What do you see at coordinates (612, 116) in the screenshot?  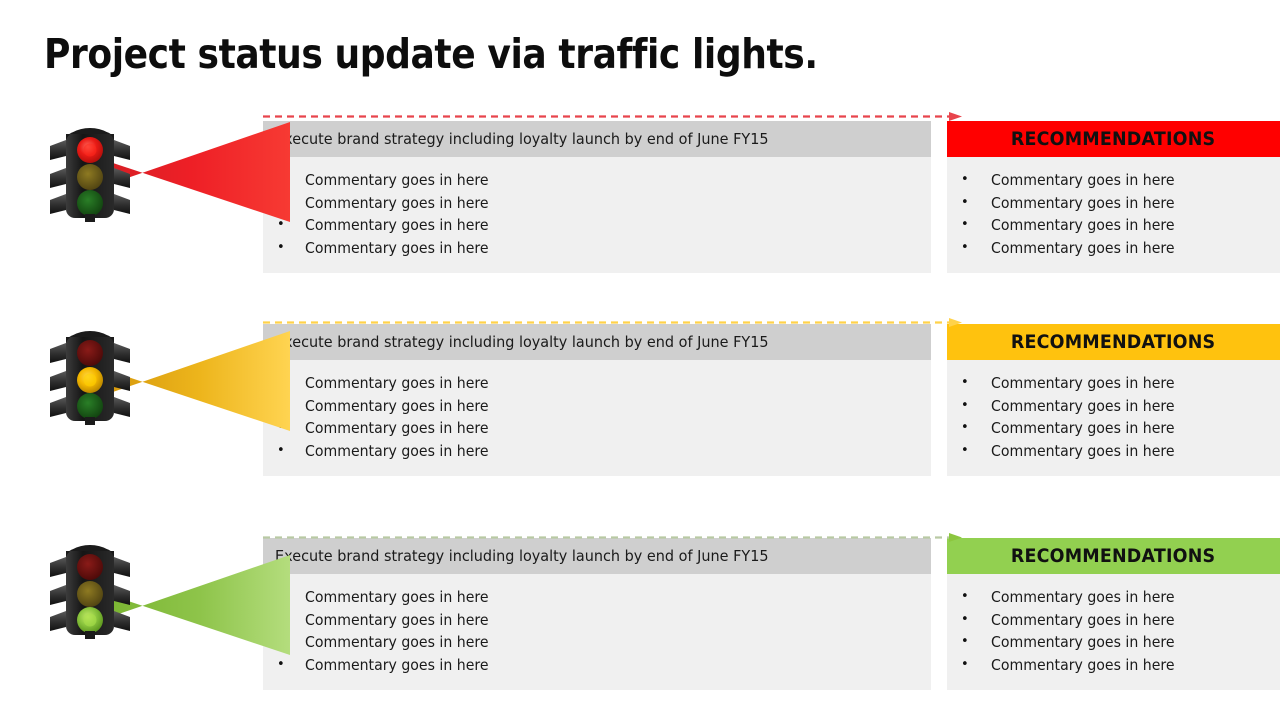 I see `connector-arrow-red` at bounding box center [612, 116].